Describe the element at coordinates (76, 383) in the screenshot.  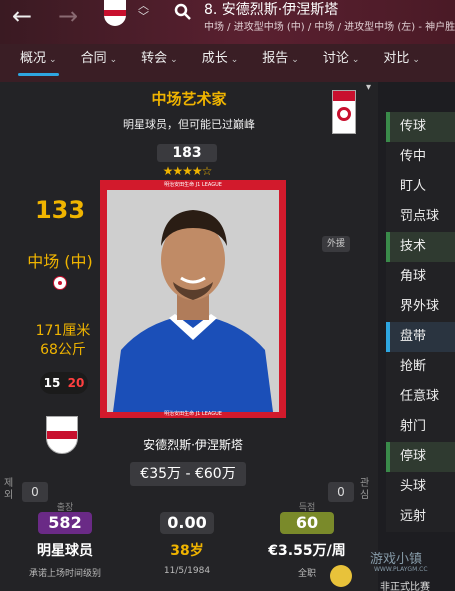
I see `right-foot-value: 20` at that location.